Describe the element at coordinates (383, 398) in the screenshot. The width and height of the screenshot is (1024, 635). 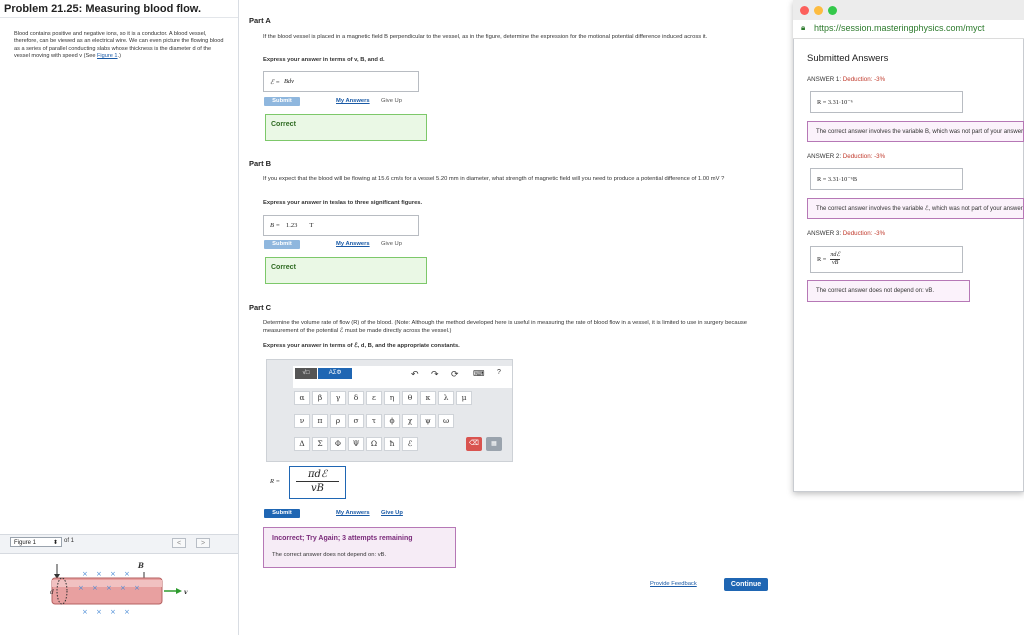
I see `greek-row-1: αβγδεηθκλμ` at that location.